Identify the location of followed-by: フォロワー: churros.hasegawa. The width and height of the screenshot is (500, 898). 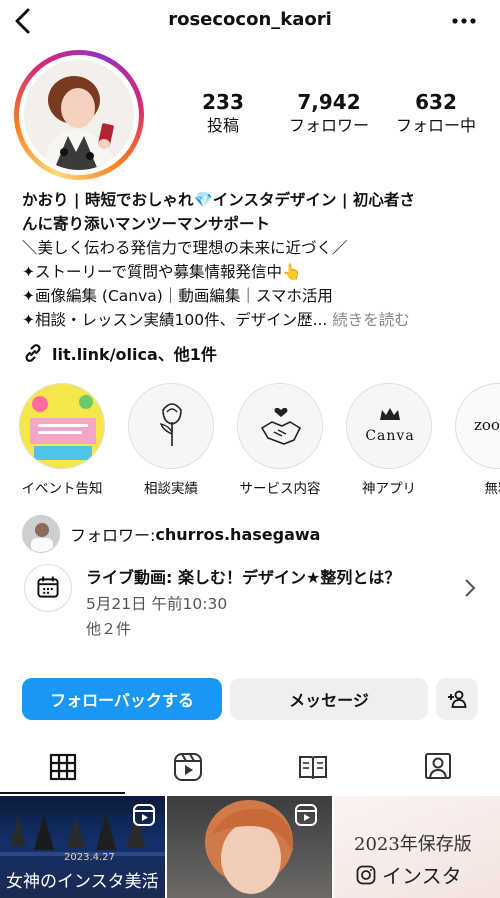
(171, 534).